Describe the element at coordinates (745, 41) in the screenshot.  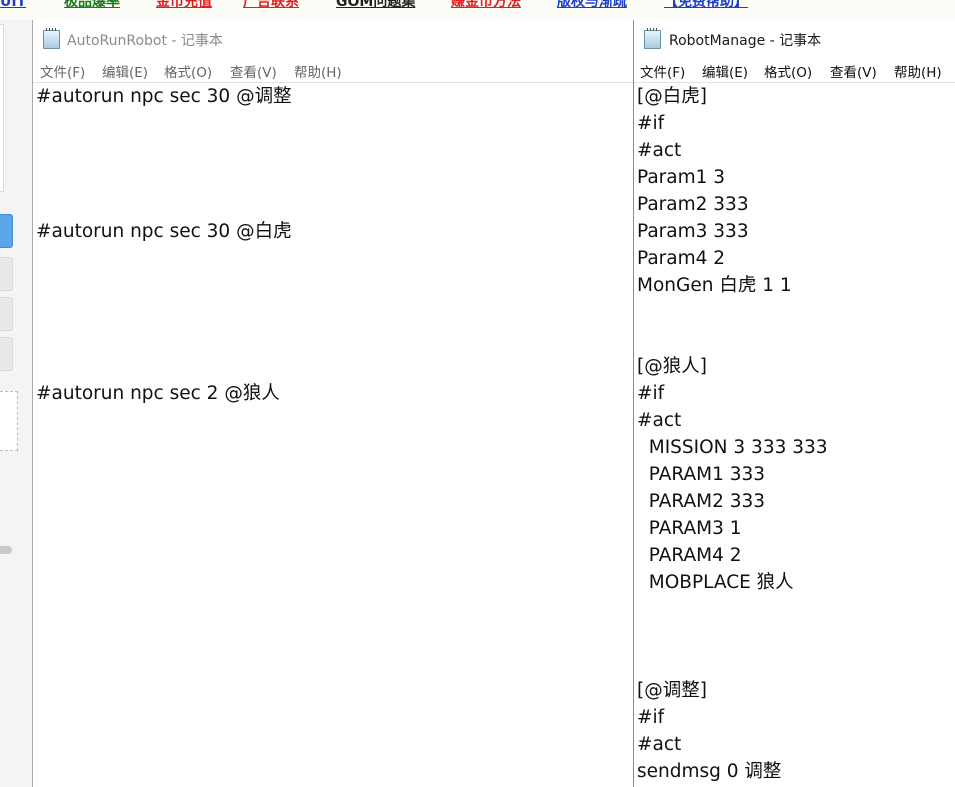
I see `window-title: RobotManage - 记事本` at that location.